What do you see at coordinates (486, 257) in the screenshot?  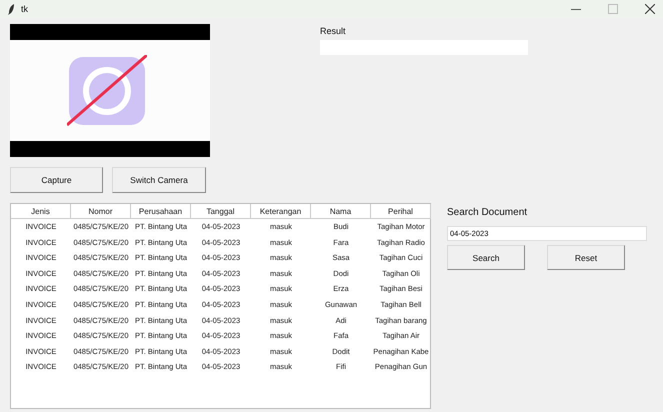 I see `search-button: Search` at bounding box center [486, 257].